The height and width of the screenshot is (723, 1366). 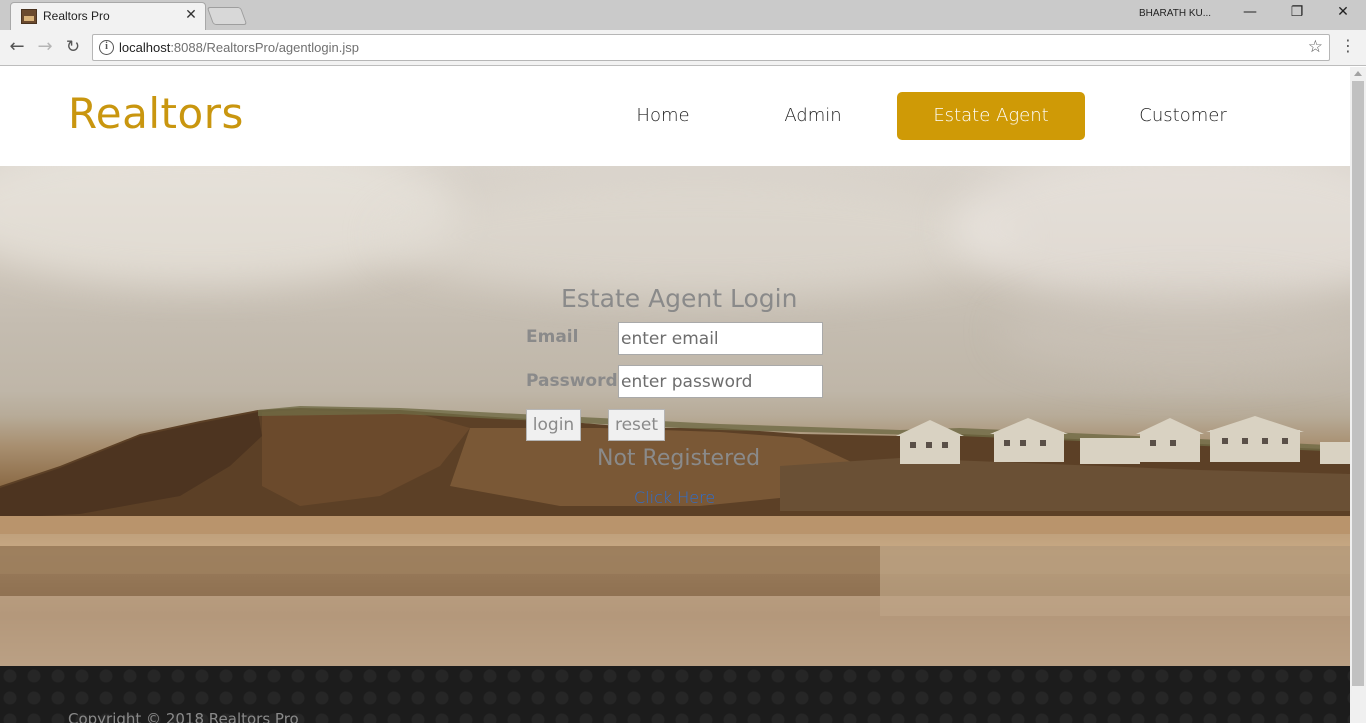 What do you see at coordinates (991, 116) in the screenshot?
I see `nav-estate-agent: Estate Agent` at bounding box center [991, 116].